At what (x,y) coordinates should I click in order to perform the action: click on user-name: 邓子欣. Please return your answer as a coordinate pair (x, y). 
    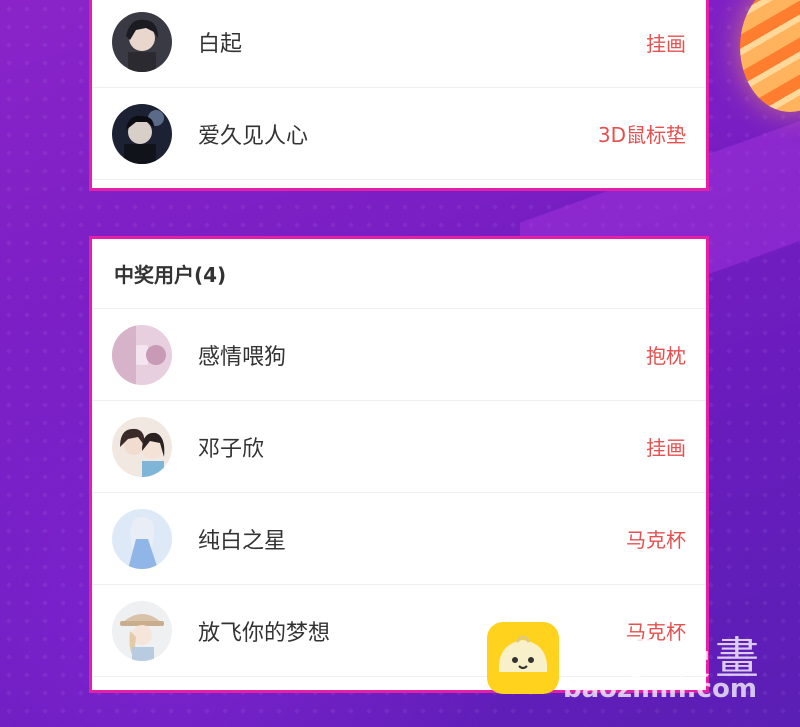
    Looking at the image, I should click on (231, 449).